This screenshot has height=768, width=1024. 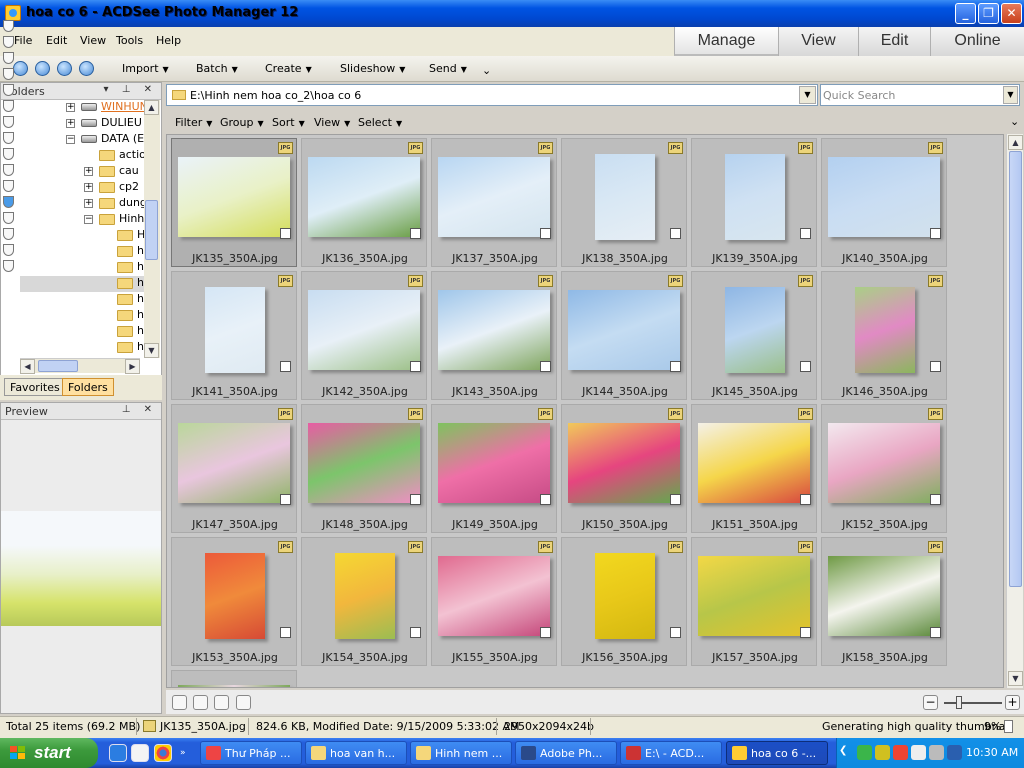 What do you see at coordinates (754, 202) in the screenshot?
I see `thumbnail-cell: JPG JK139_350A.jpg` at bounding box center [754, 202].